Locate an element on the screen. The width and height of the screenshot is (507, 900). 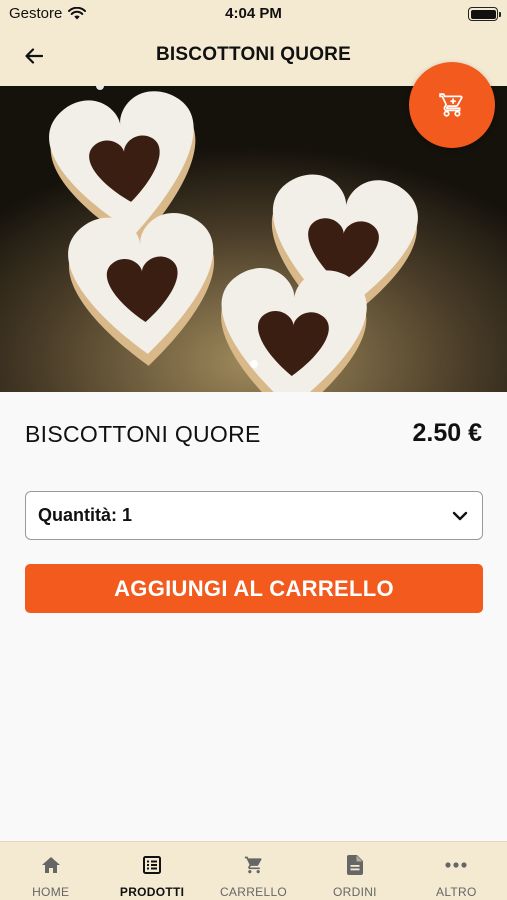
tab-label: CARRELLO is located at coordinates (253, 892).